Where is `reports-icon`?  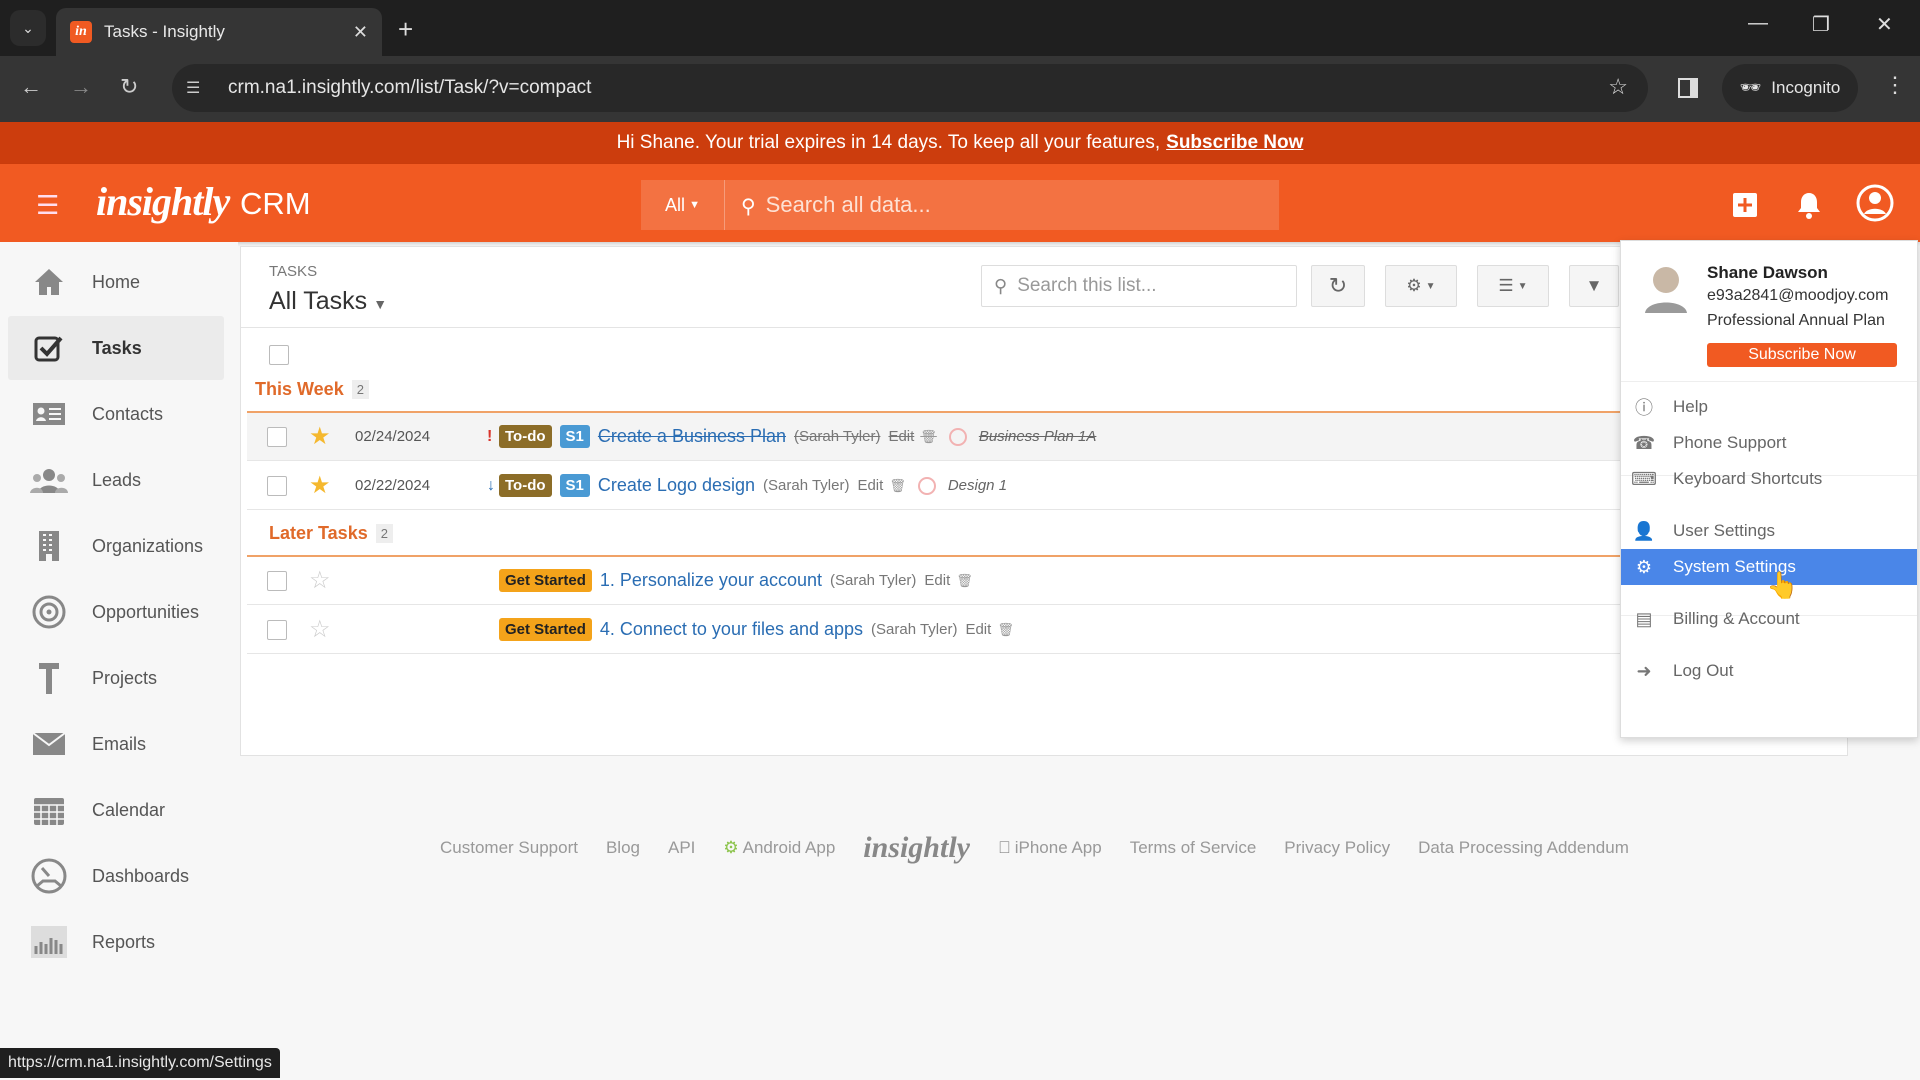 reports-icon is located at coordinates (49, 942).